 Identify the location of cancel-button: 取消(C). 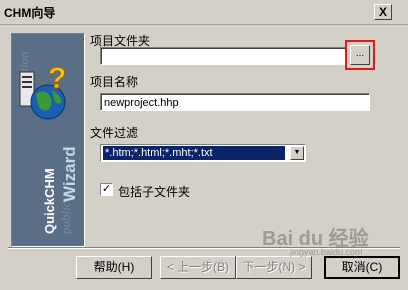
(362, 267).